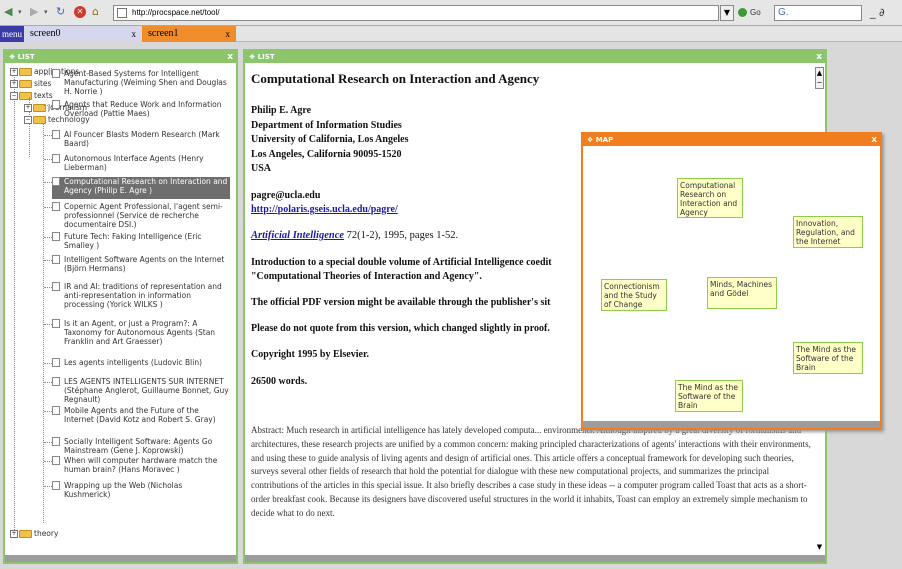 Image resolution: width=902 pixels, height=569 pixels. I want to click on scroll-down-icon: ▼, so click(819, 548).